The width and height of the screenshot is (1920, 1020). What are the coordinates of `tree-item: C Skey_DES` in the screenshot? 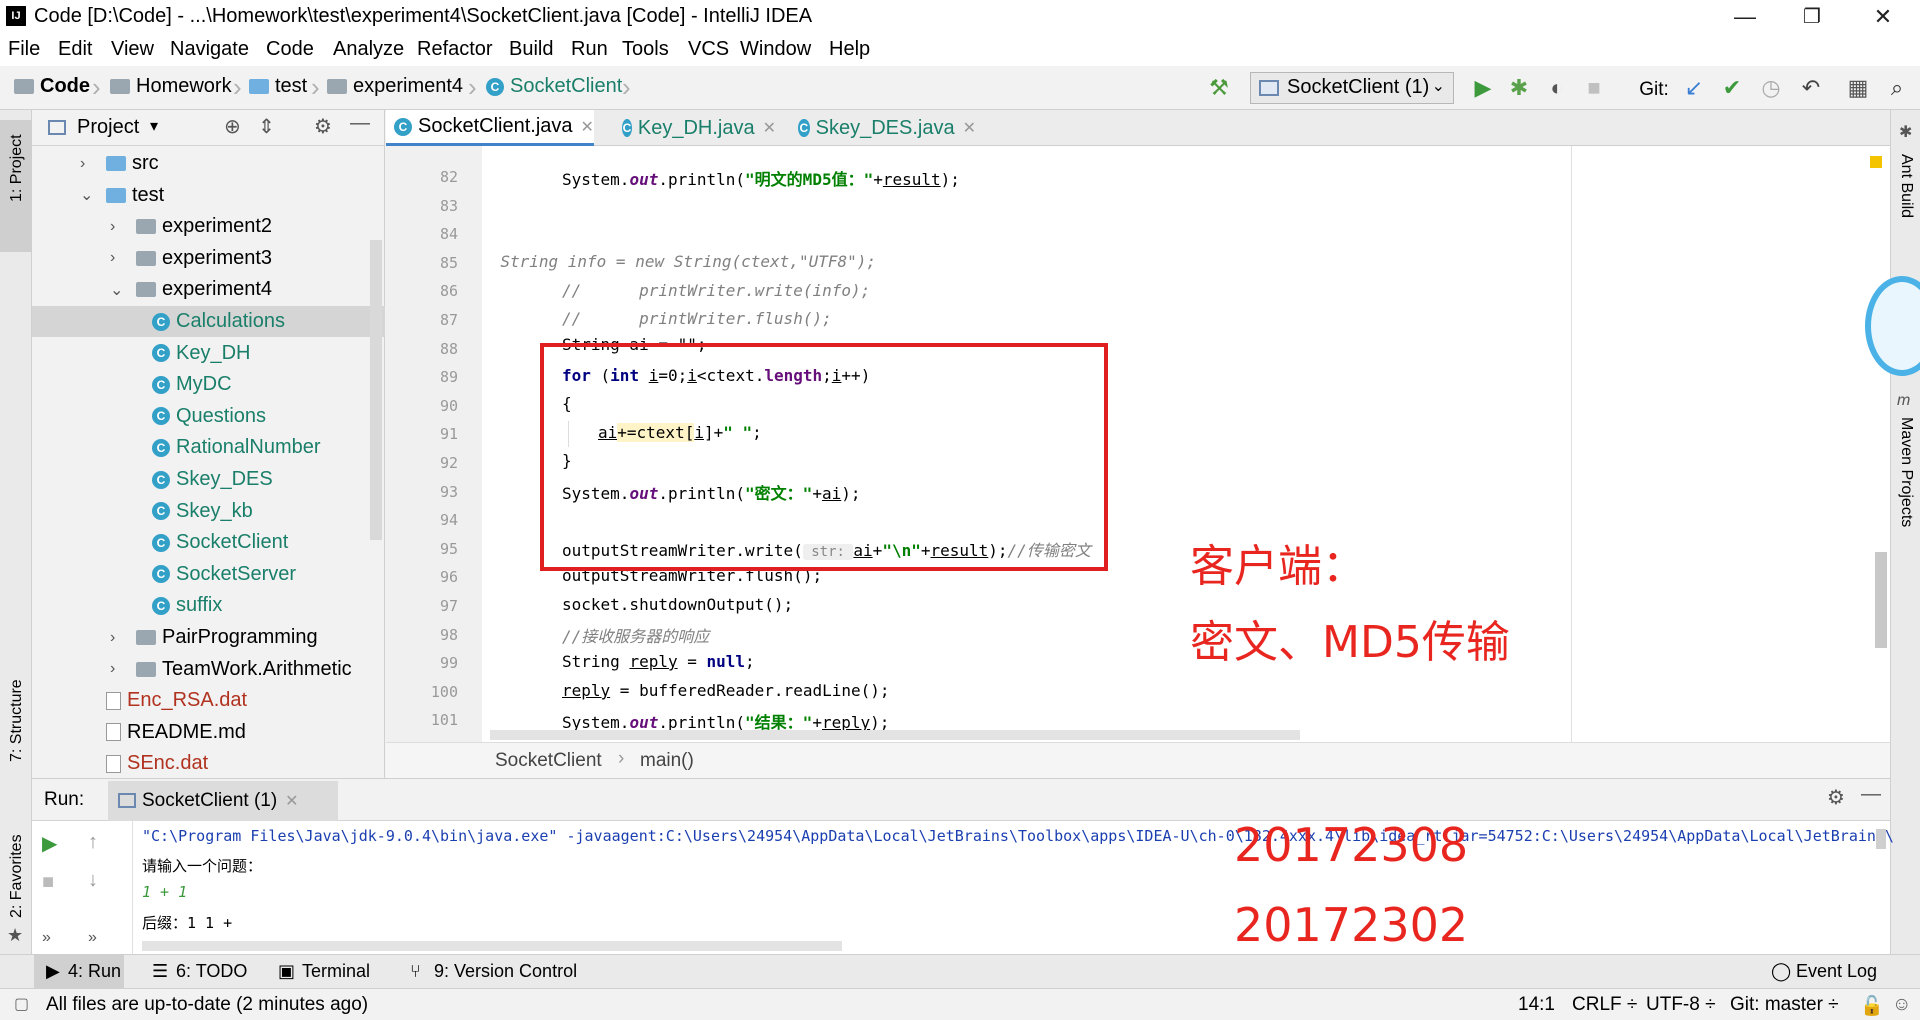 It's located at (208, 479).